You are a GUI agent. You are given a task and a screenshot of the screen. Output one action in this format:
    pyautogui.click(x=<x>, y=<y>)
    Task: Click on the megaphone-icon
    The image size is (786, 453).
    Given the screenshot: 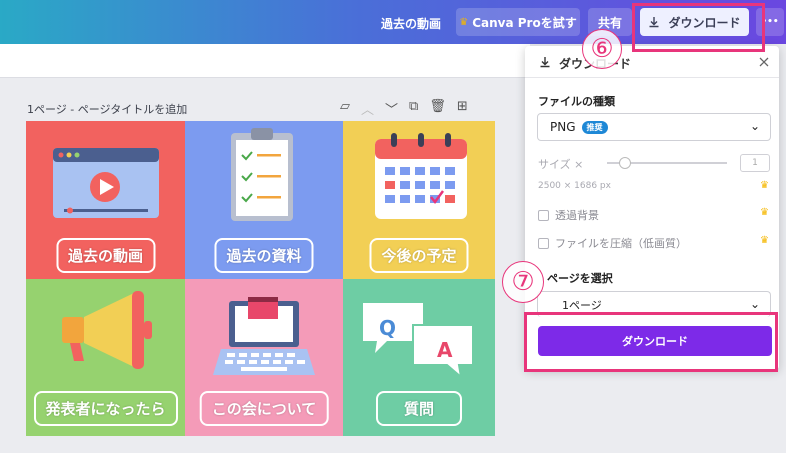 What is the action you would take?
    pyautogui.click(x=107, y=330)
    